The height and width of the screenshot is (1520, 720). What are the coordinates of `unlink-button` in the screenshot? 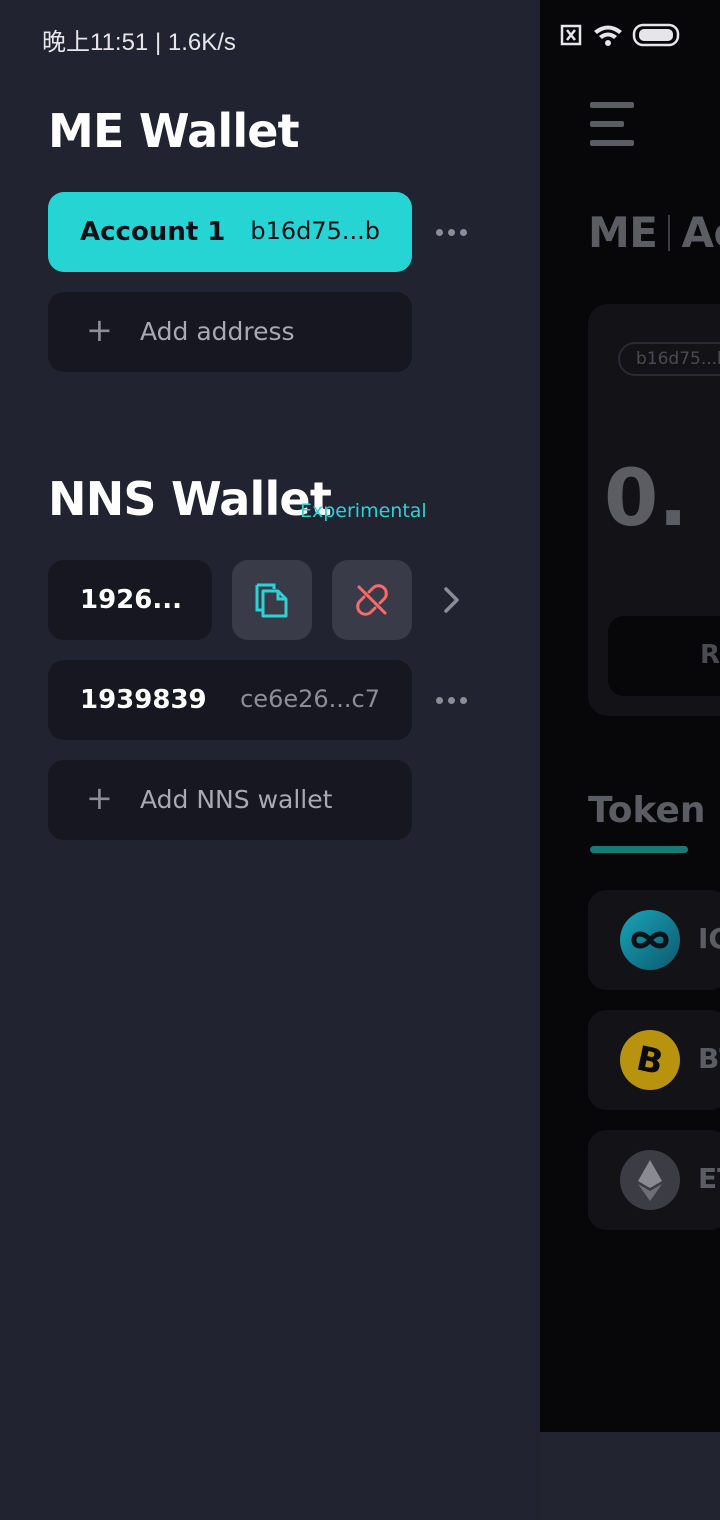 It's located at (372, 600).